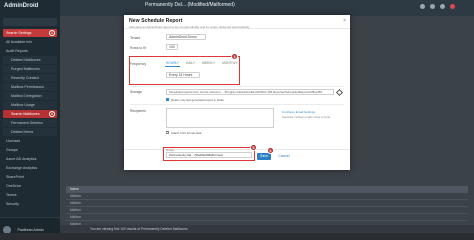 Image resolution: width=474 pixels, height=240 pixels. I want to click on rows-label: Rows to fit, so click(138, 48).